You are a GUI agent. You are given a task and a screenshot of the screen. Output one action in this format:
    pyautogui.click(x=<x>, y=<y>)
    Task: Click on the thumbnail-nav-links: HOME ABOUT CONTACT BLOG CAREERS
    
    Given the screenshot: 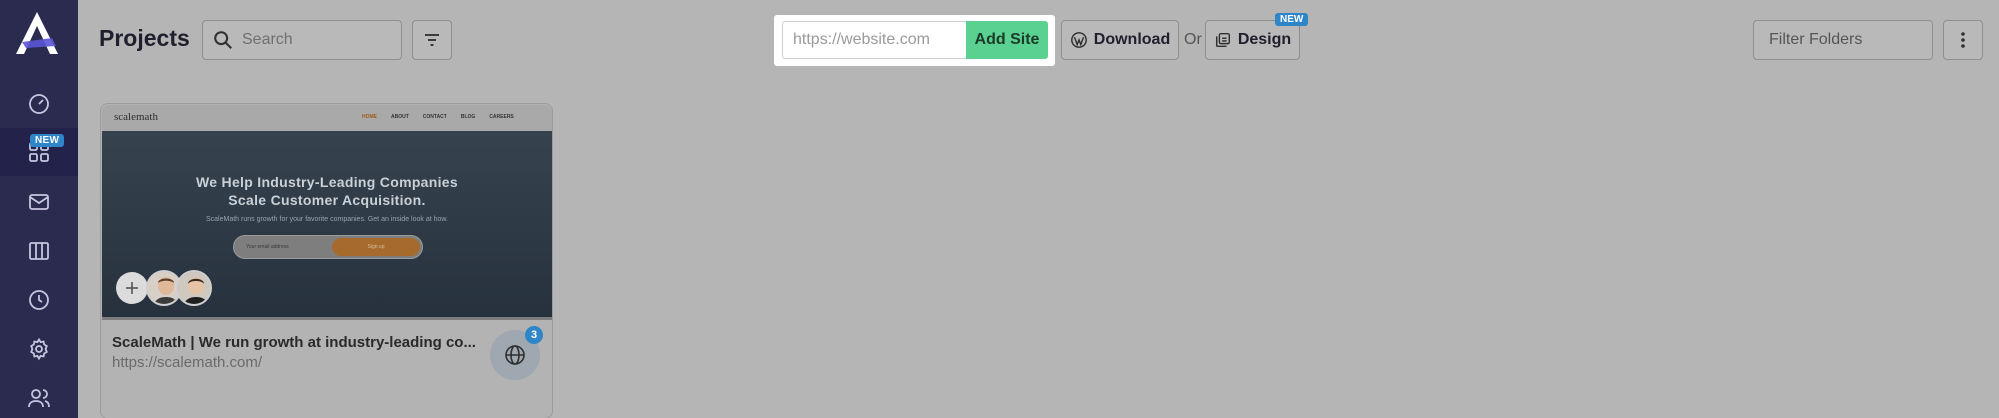 What is the action you would take?
    pyautogui.click(x=438, y=117)
    